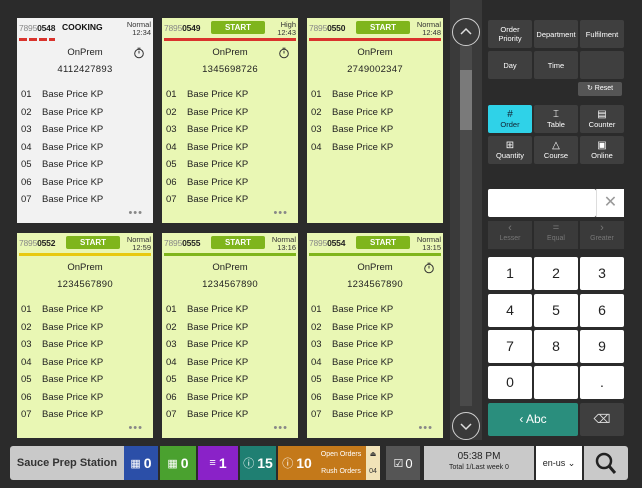  What do you see at coordinates (536, 419) in the screenshot?
I see `abc-label: Abc` at bounding box center [536, 419].